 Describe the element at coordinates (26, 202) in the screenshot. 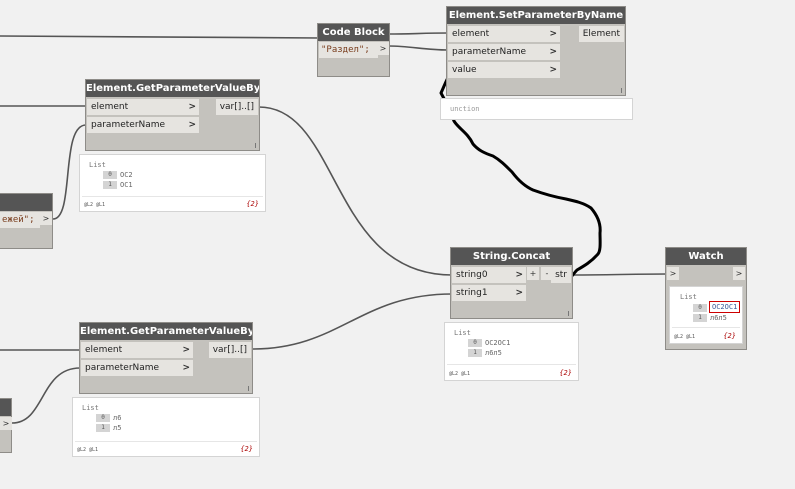

I see `code-block-left-title` at that location.